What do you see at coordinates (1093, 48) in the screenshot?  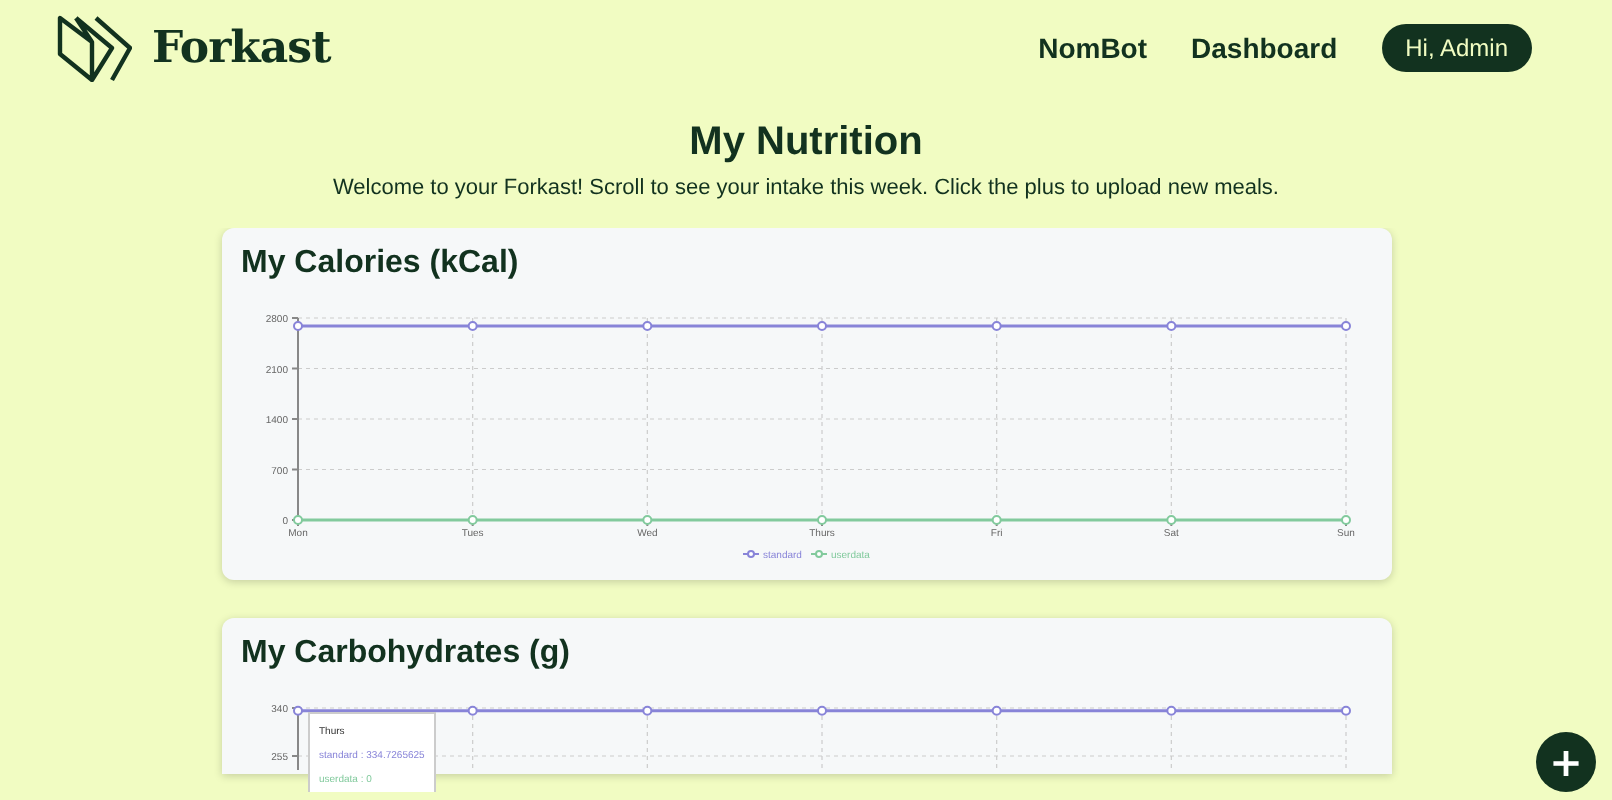 I see `nav-link: NomBot` at bounding box center [1093, 48].